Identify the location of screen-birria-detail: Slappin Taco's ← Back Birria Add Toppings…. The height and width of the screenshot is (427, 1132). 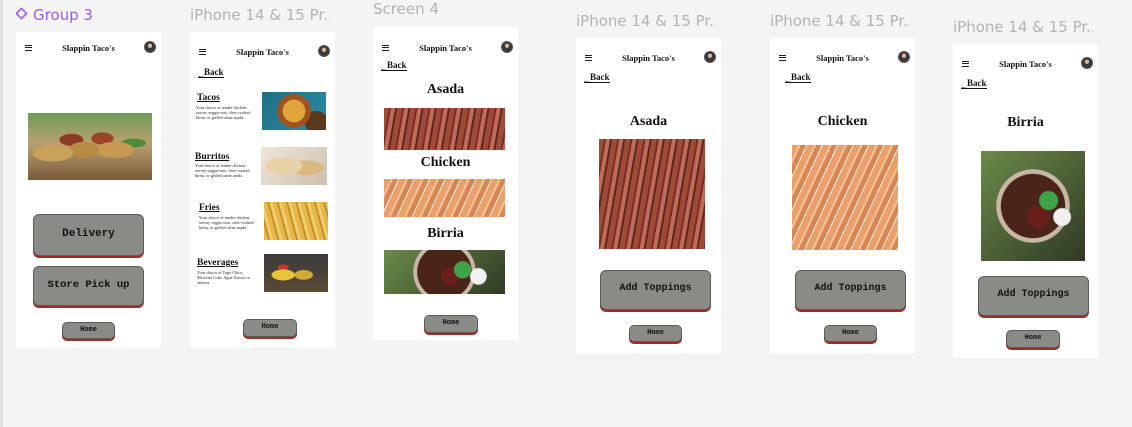
(1025, 201).